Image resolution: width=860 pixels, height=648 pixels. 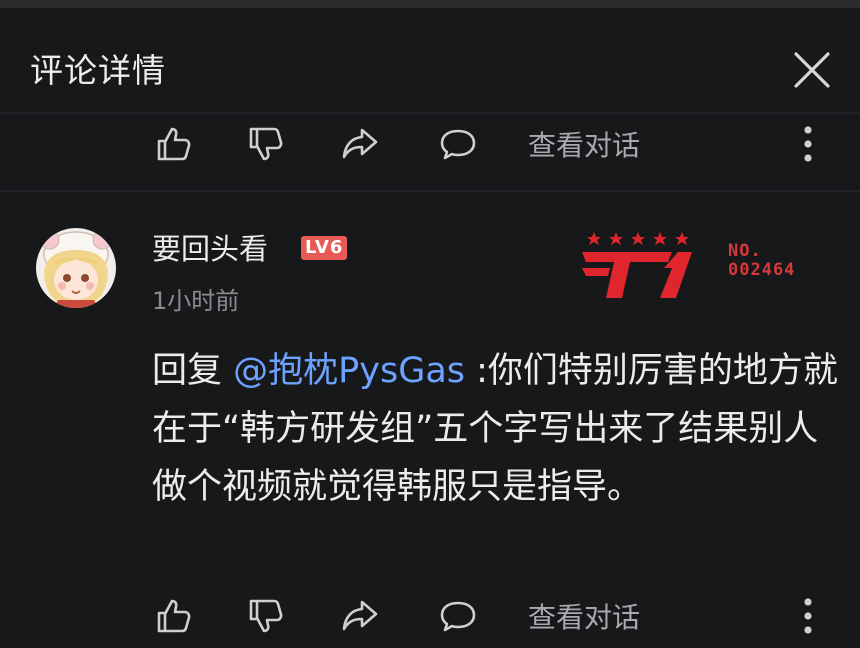 What do you see at coordinates (700, 268) in the screenshot?
I see `fan-badge: NO. 002464` at bounding box center [700, 268].